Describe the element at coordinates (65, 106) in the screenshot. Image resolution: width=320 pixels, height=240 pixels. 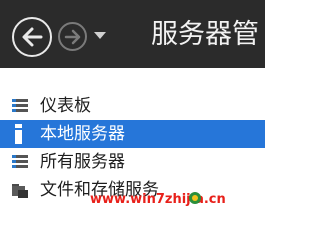
I see `sidebar-item-label: 仪表板` at that location.